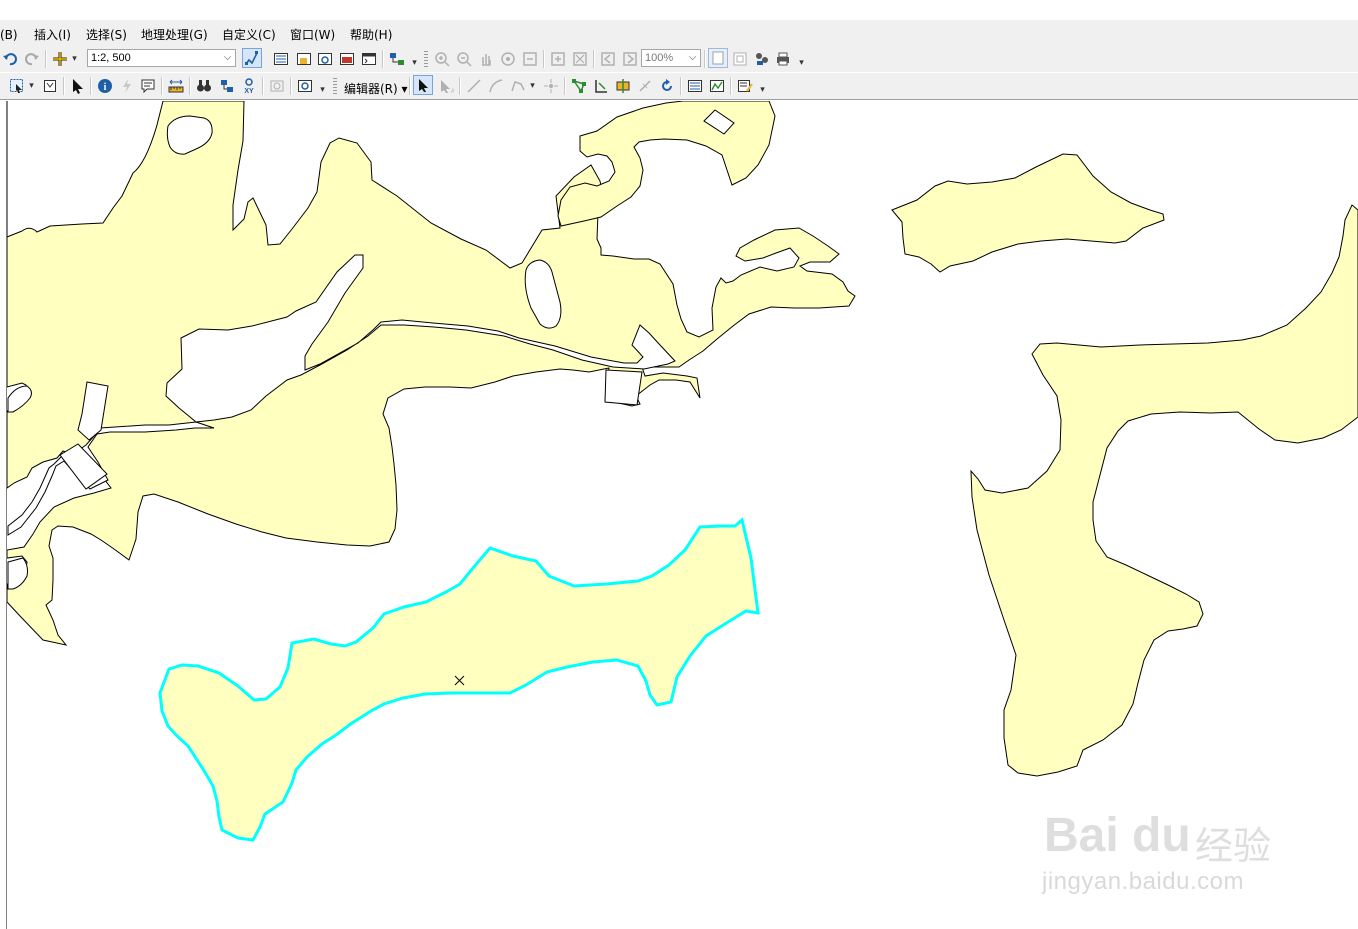  What do you see at coordinates (740, 59) in the screenshot?
I see `zoom-whole-page-icon` at bounding box center [740, 59].